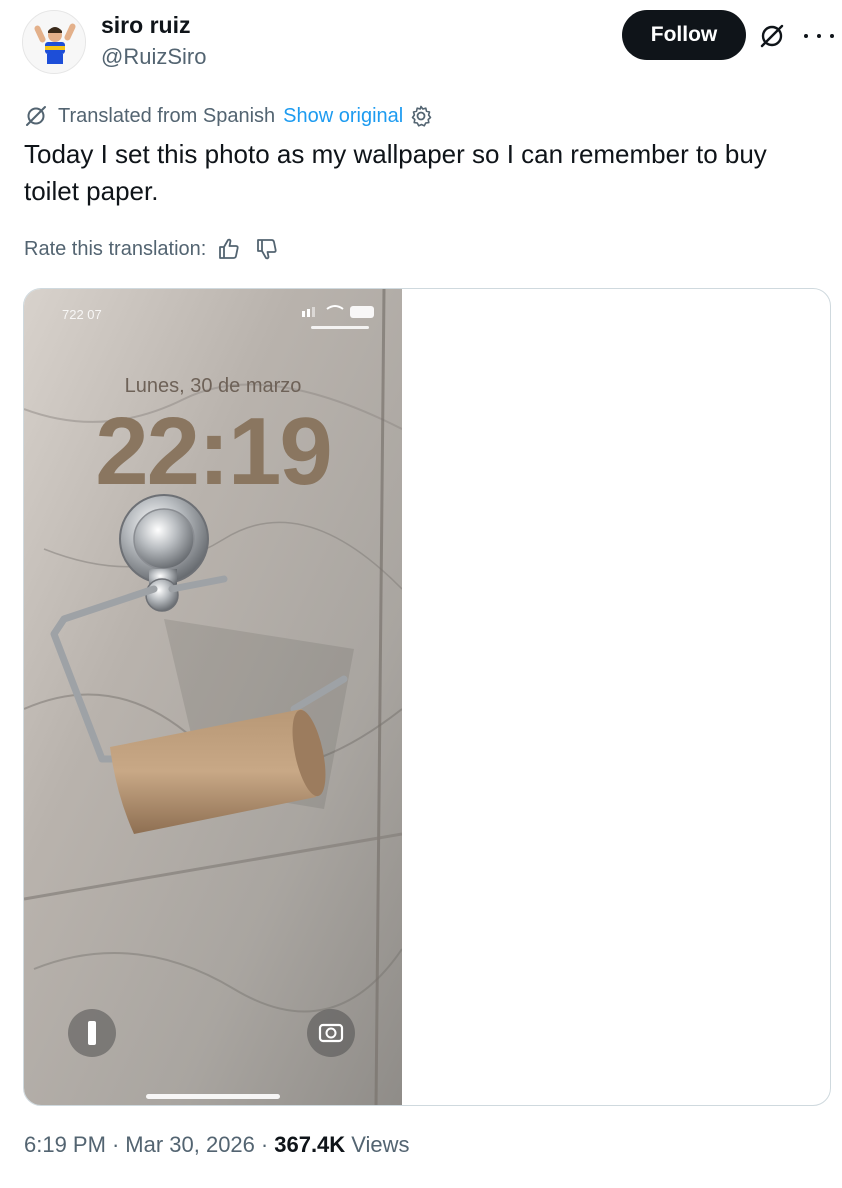 The image size is (842, 1188). Describe the element at coordinates (428, 43) in the screenshot. I see `tweet-header: siro ruiz @RuizSiro Follow` at that location.